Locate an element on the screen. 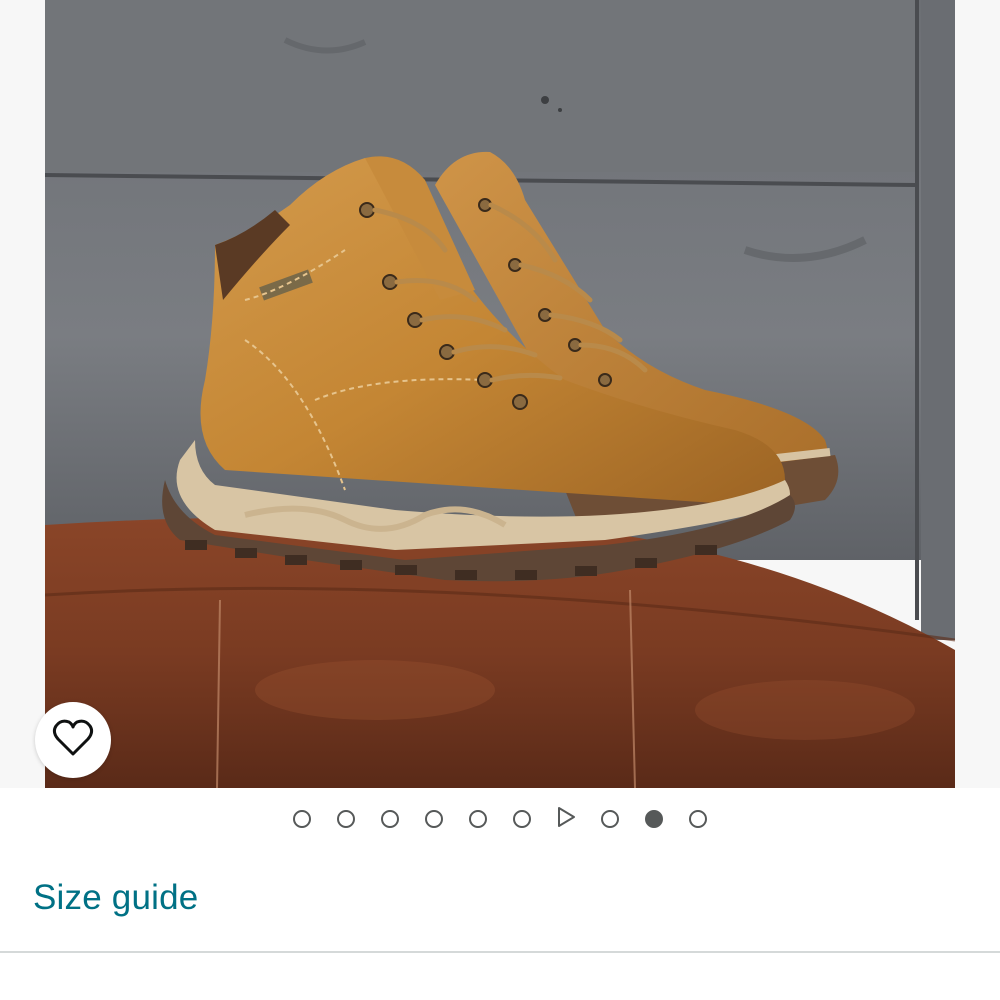 The image size is (1000, 1000). divider is located at coordinates (500, 952).